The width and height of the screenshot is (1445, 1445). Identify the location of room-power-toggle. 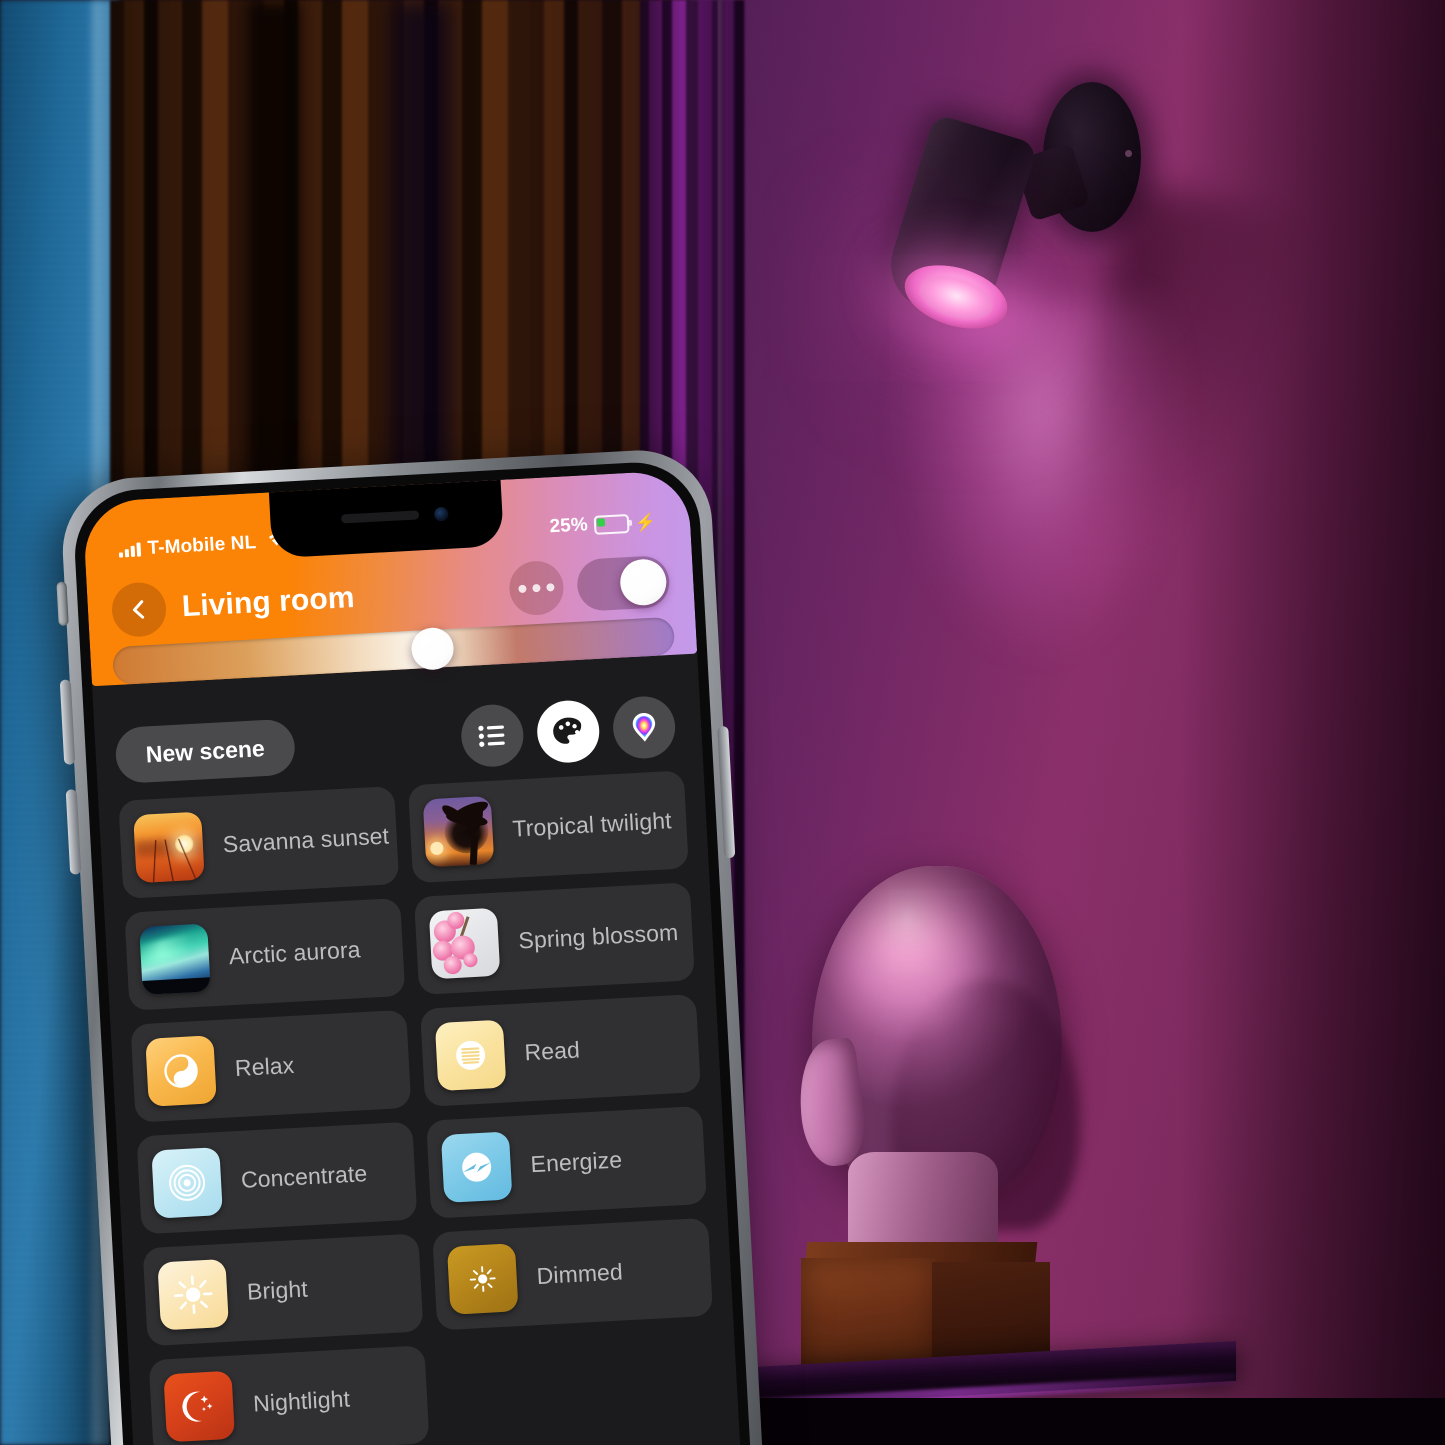
(623, 583).